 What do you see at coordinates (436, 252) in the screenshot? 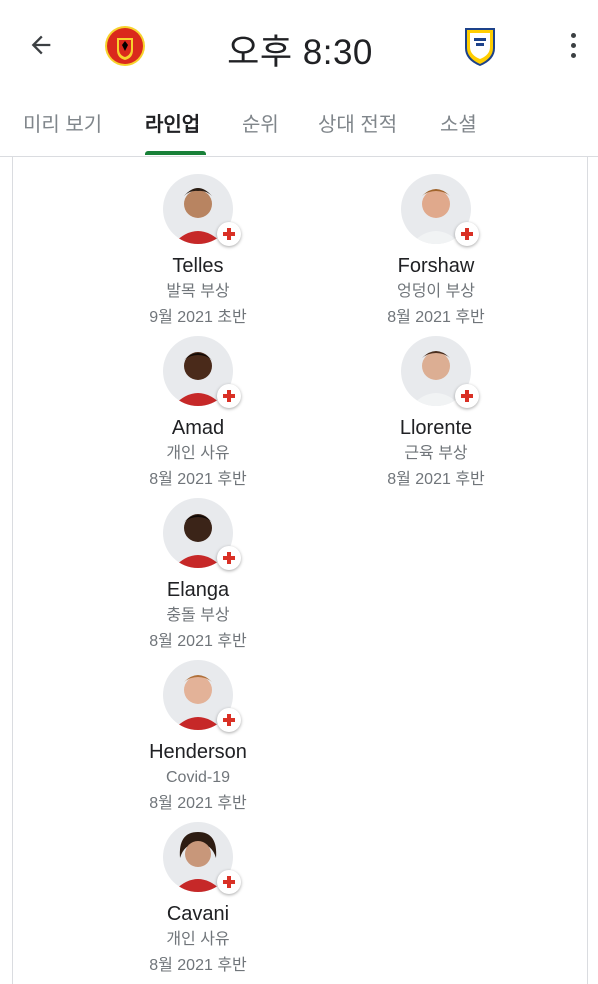
I see `player-card-away: Forshaw 엉덩이 부상 8월 2021 후반` at bounding box center [436, 252].